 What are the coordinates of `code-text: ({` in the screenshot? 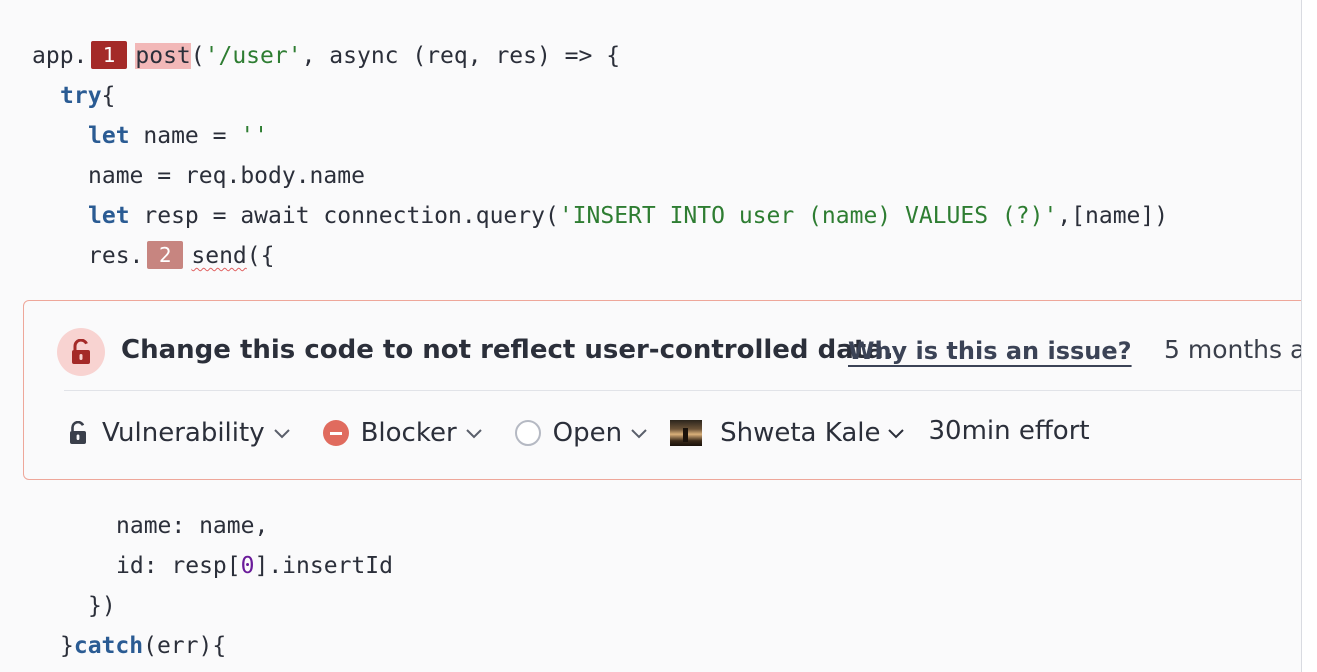 It's located at (260, 256).